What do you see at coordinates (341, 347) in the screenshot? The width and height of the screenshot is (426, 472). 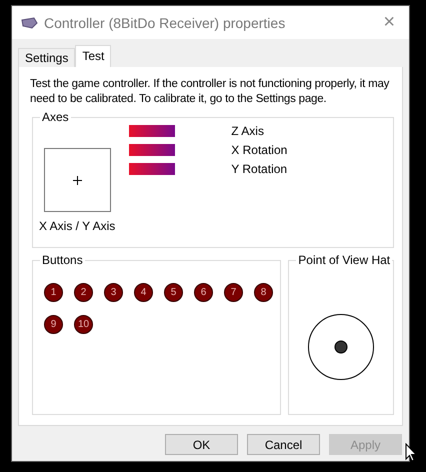 I see `pov-hat-drawing` at bounding box center [341, 347].